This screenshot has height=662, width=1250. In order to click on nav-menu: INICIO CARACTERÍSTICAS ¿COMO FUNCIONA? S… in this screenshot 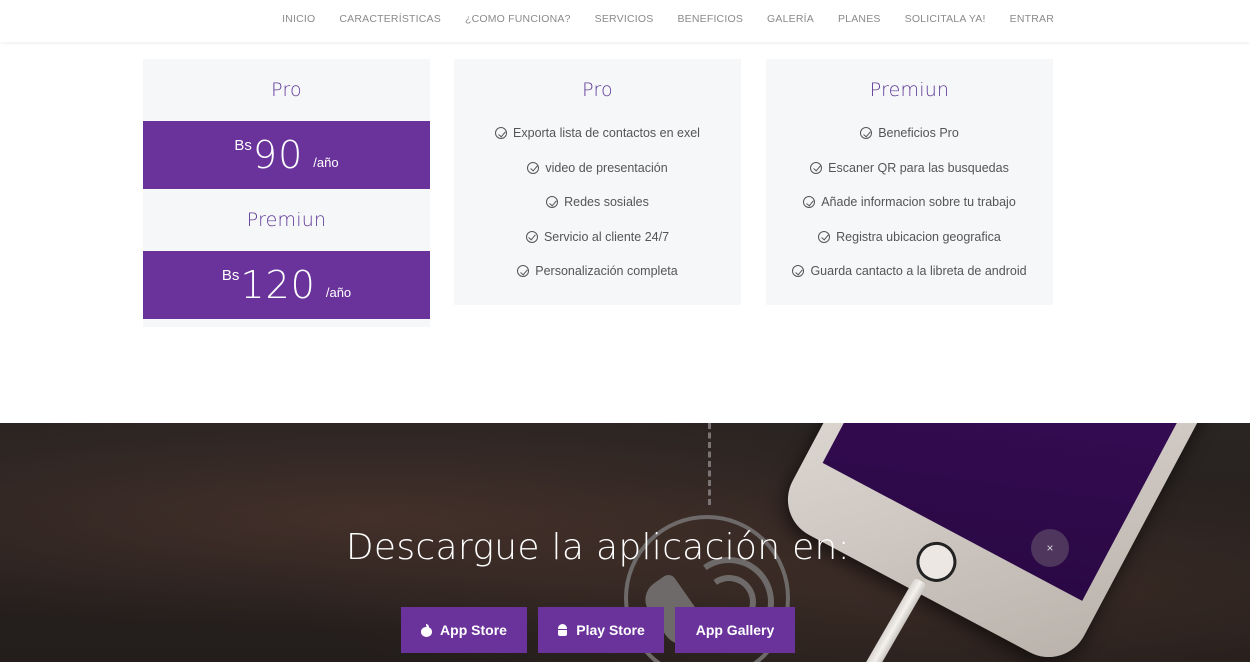, I will do `click(668, 19)`.